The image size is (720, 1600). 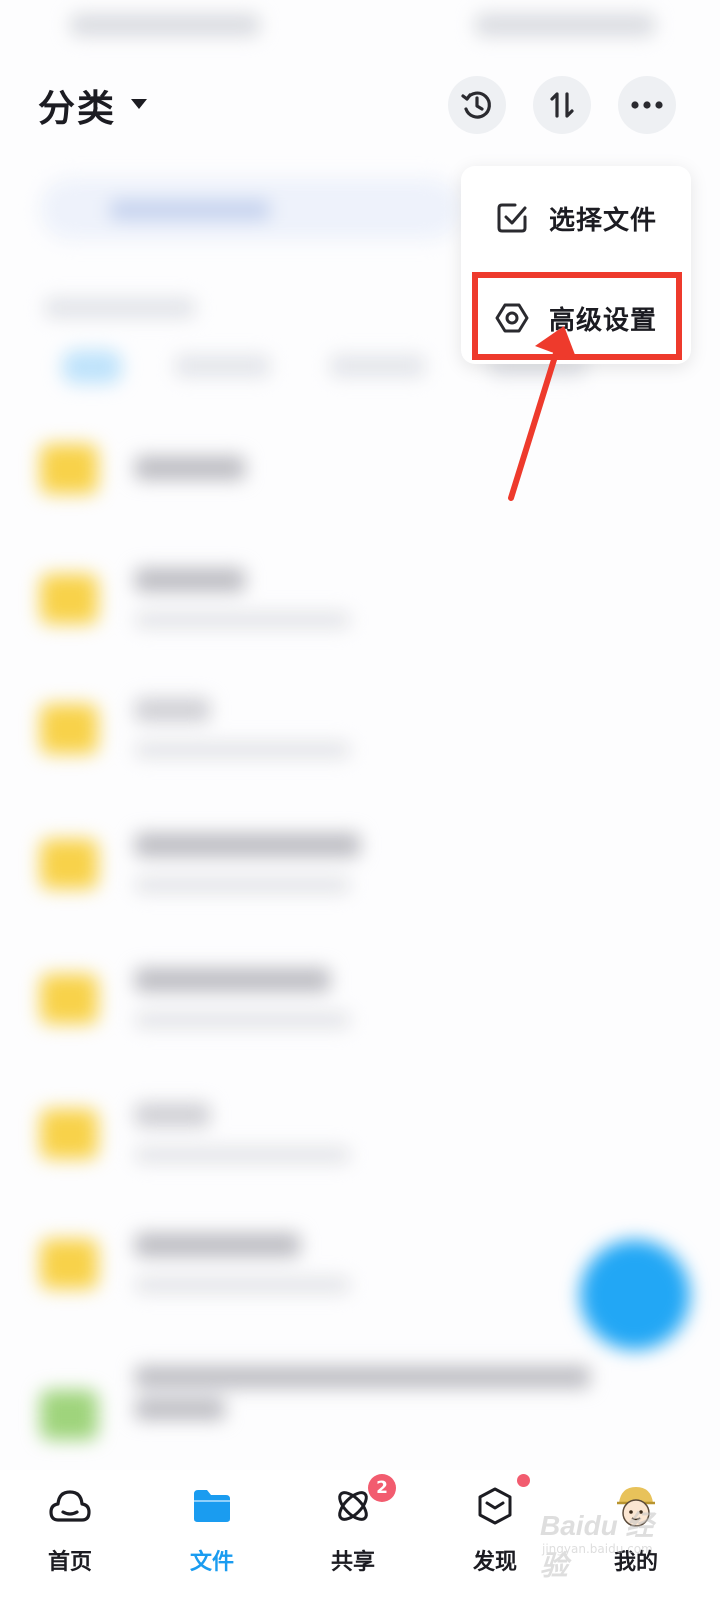 What do you see at coordinates (605, 1540) in the screenshot?
I see `baidu-watermark: Baidu 经验 jingyan.baidu.com` at bounding box center [605, 1540].